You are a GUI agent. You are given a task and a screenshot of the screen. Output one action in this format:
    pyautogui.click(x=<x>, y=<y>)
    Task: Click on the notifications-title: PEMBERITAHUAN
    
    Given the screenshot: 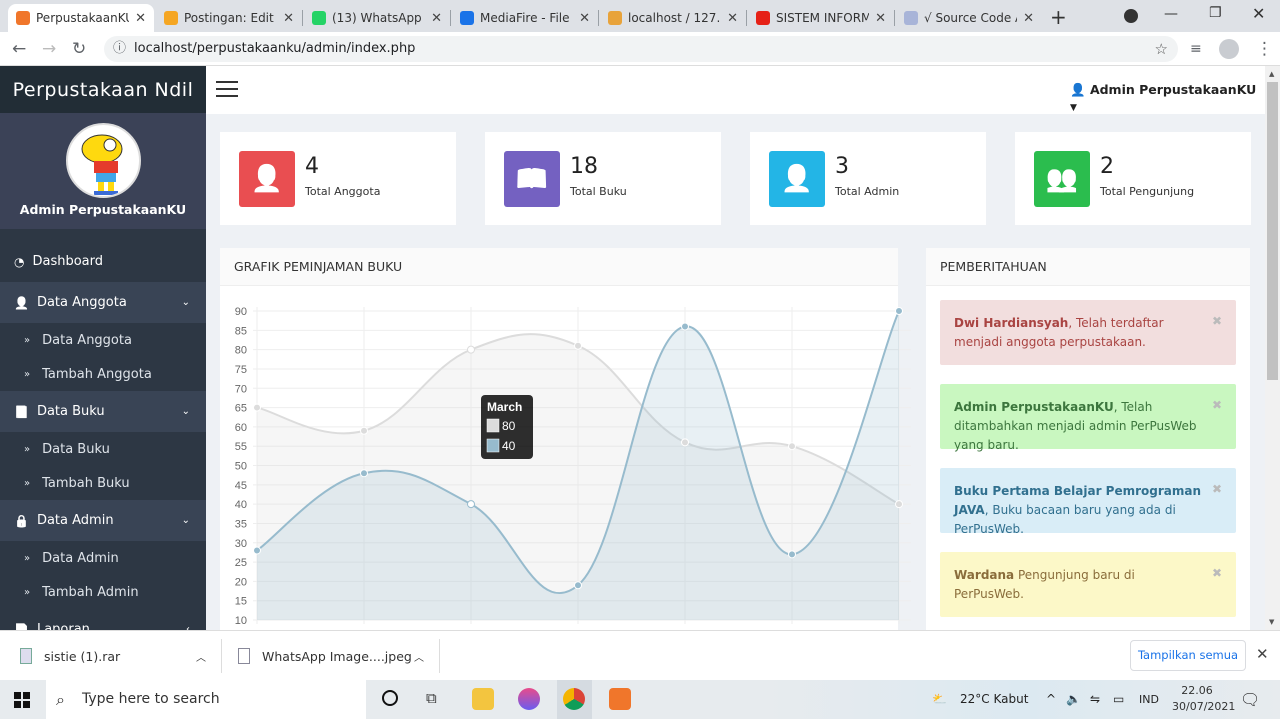 What is the action you would take?
    pyautogui.click(x=1088, y=267)
    